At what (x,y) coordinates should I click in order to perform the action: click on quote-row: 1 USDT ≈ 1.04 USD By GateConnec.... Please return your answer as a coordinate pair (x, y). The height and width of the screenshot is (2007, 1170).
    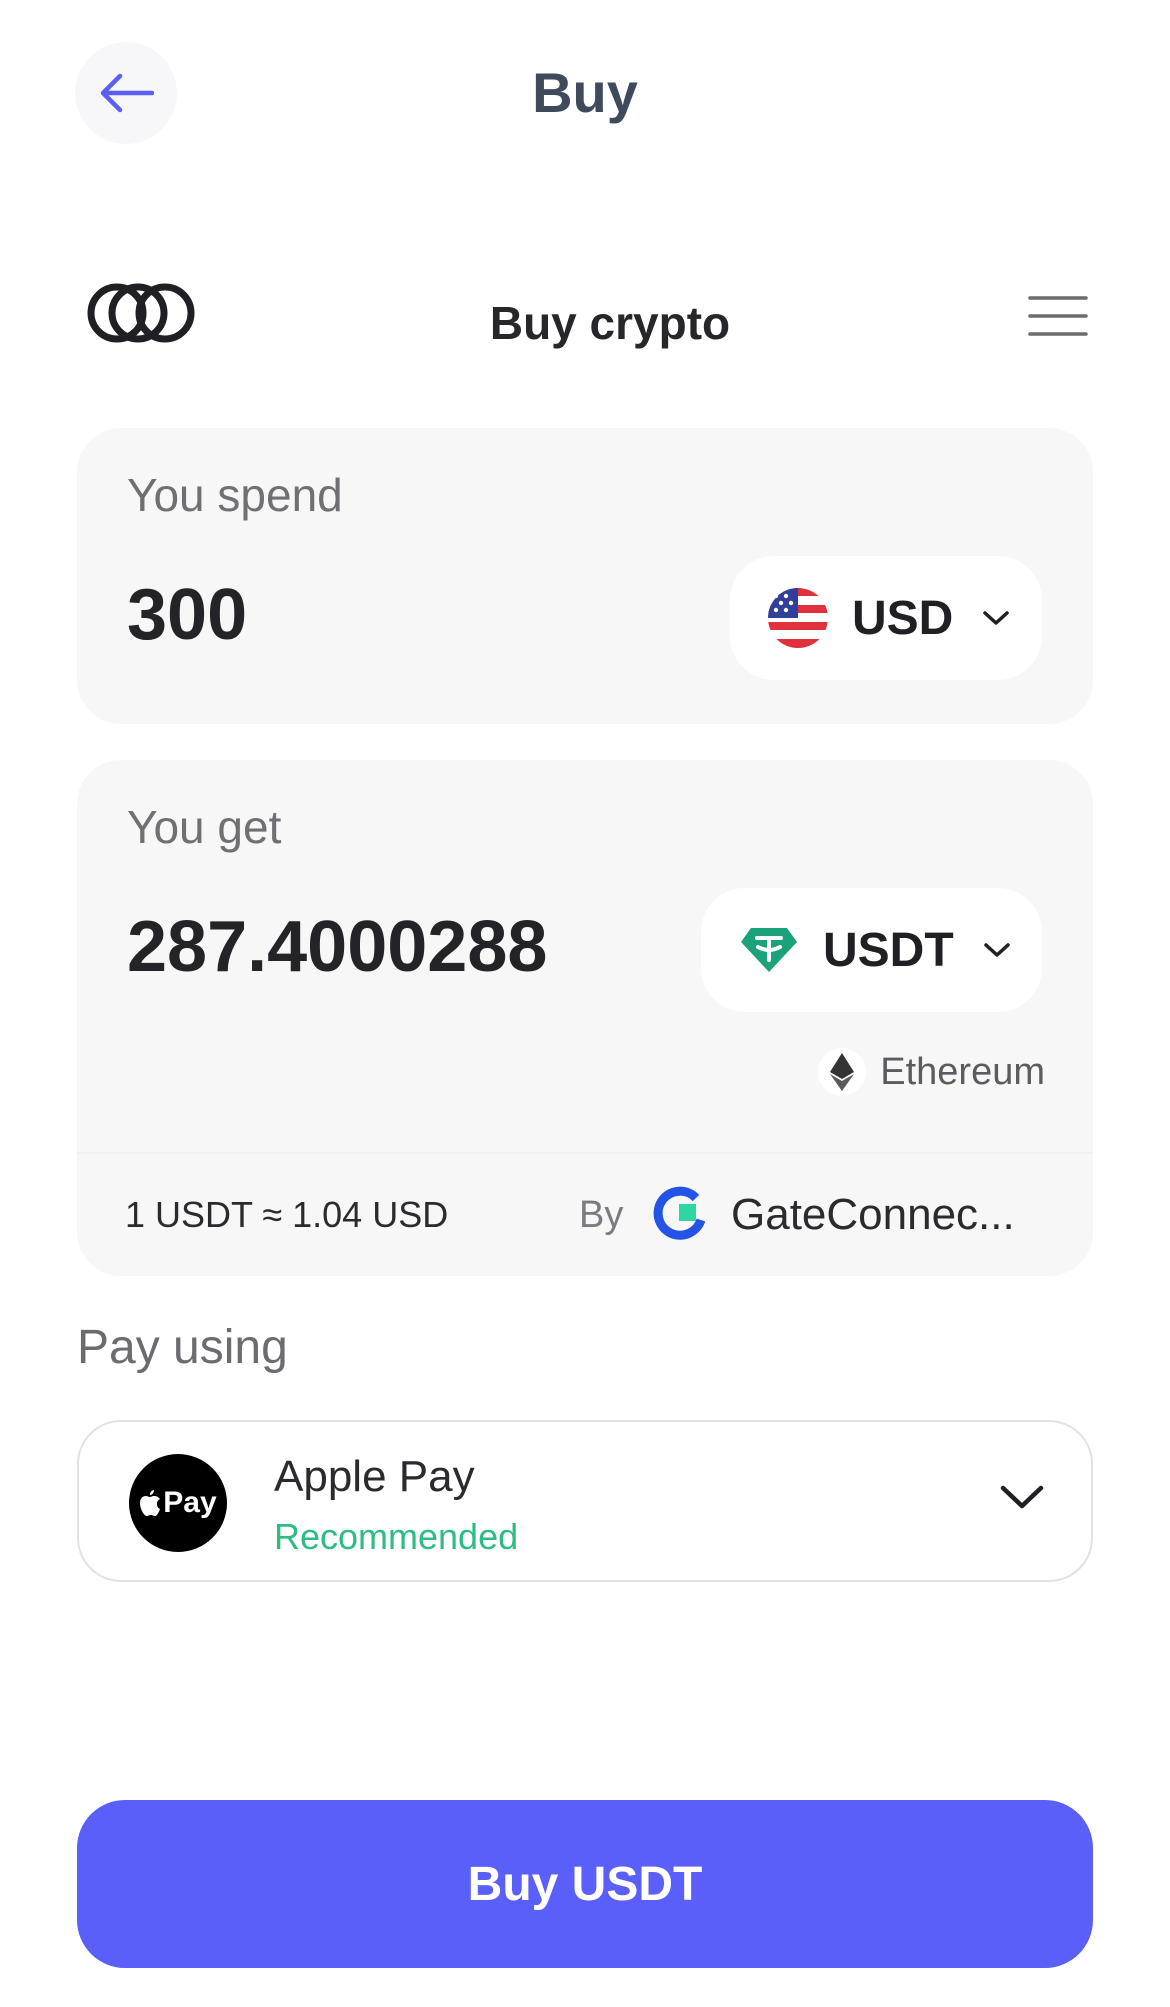
    Looking at the image, I should click on (585, 1214).